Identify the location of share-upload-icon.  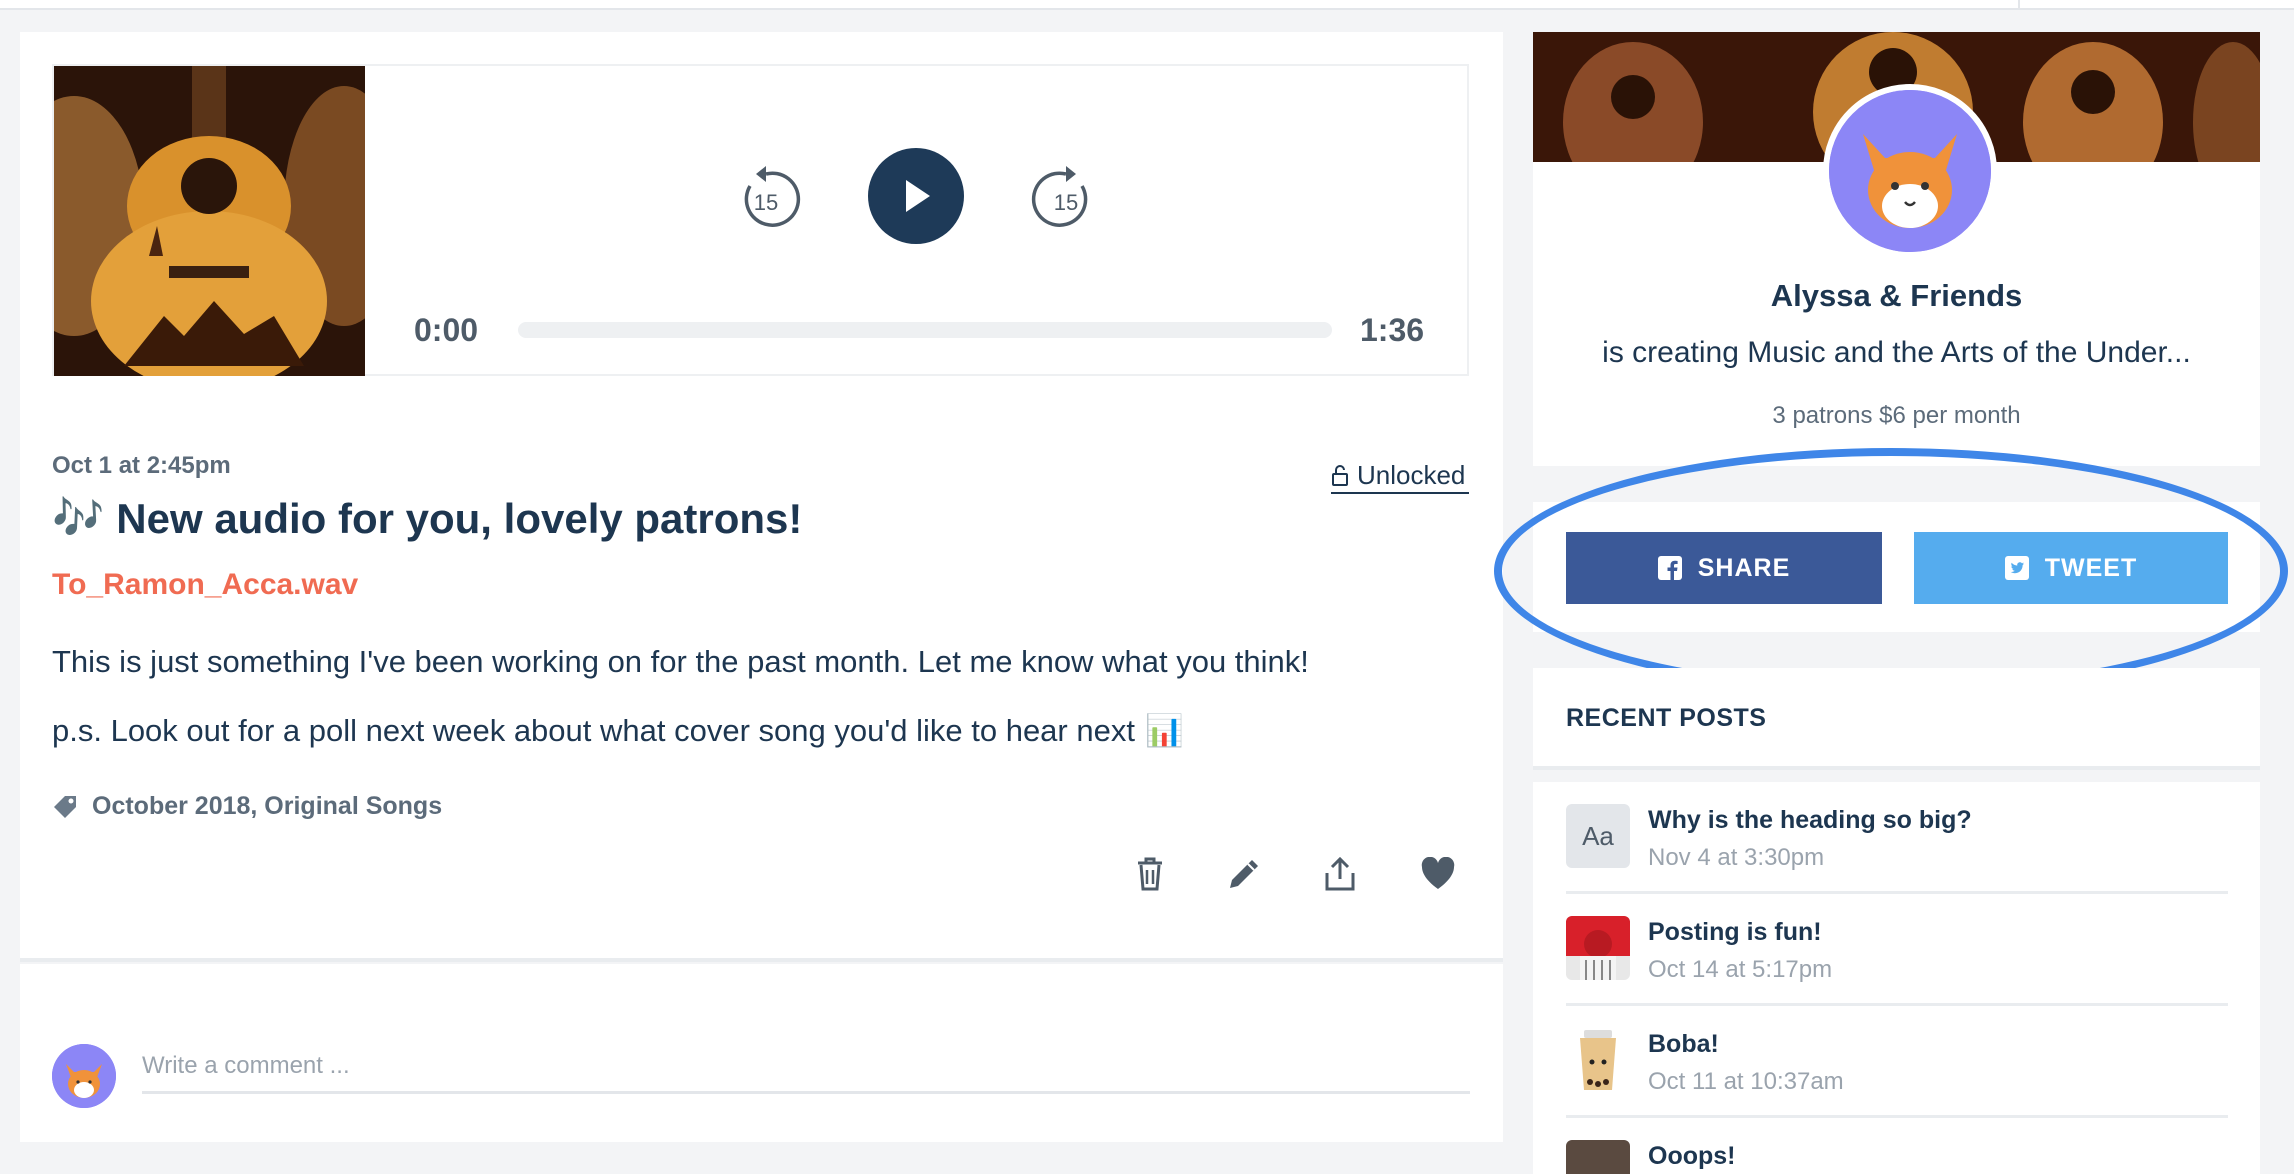
(1340, 873).